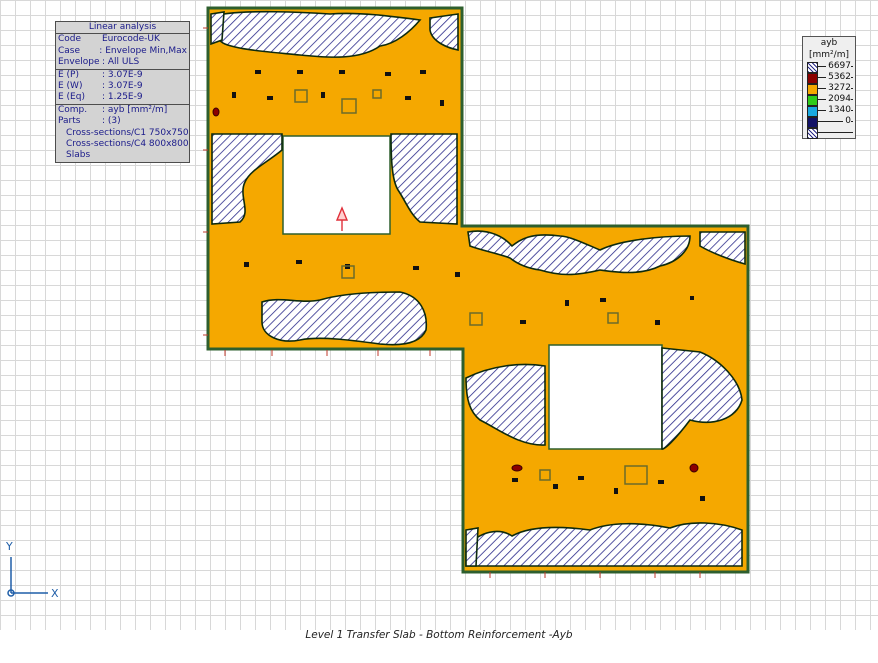 This screenshot has width=878, height=663. What do you see at coordinates (78, 155) in the screenshot?
I see `info-part: Slabs` at bounding box center [78, 155].